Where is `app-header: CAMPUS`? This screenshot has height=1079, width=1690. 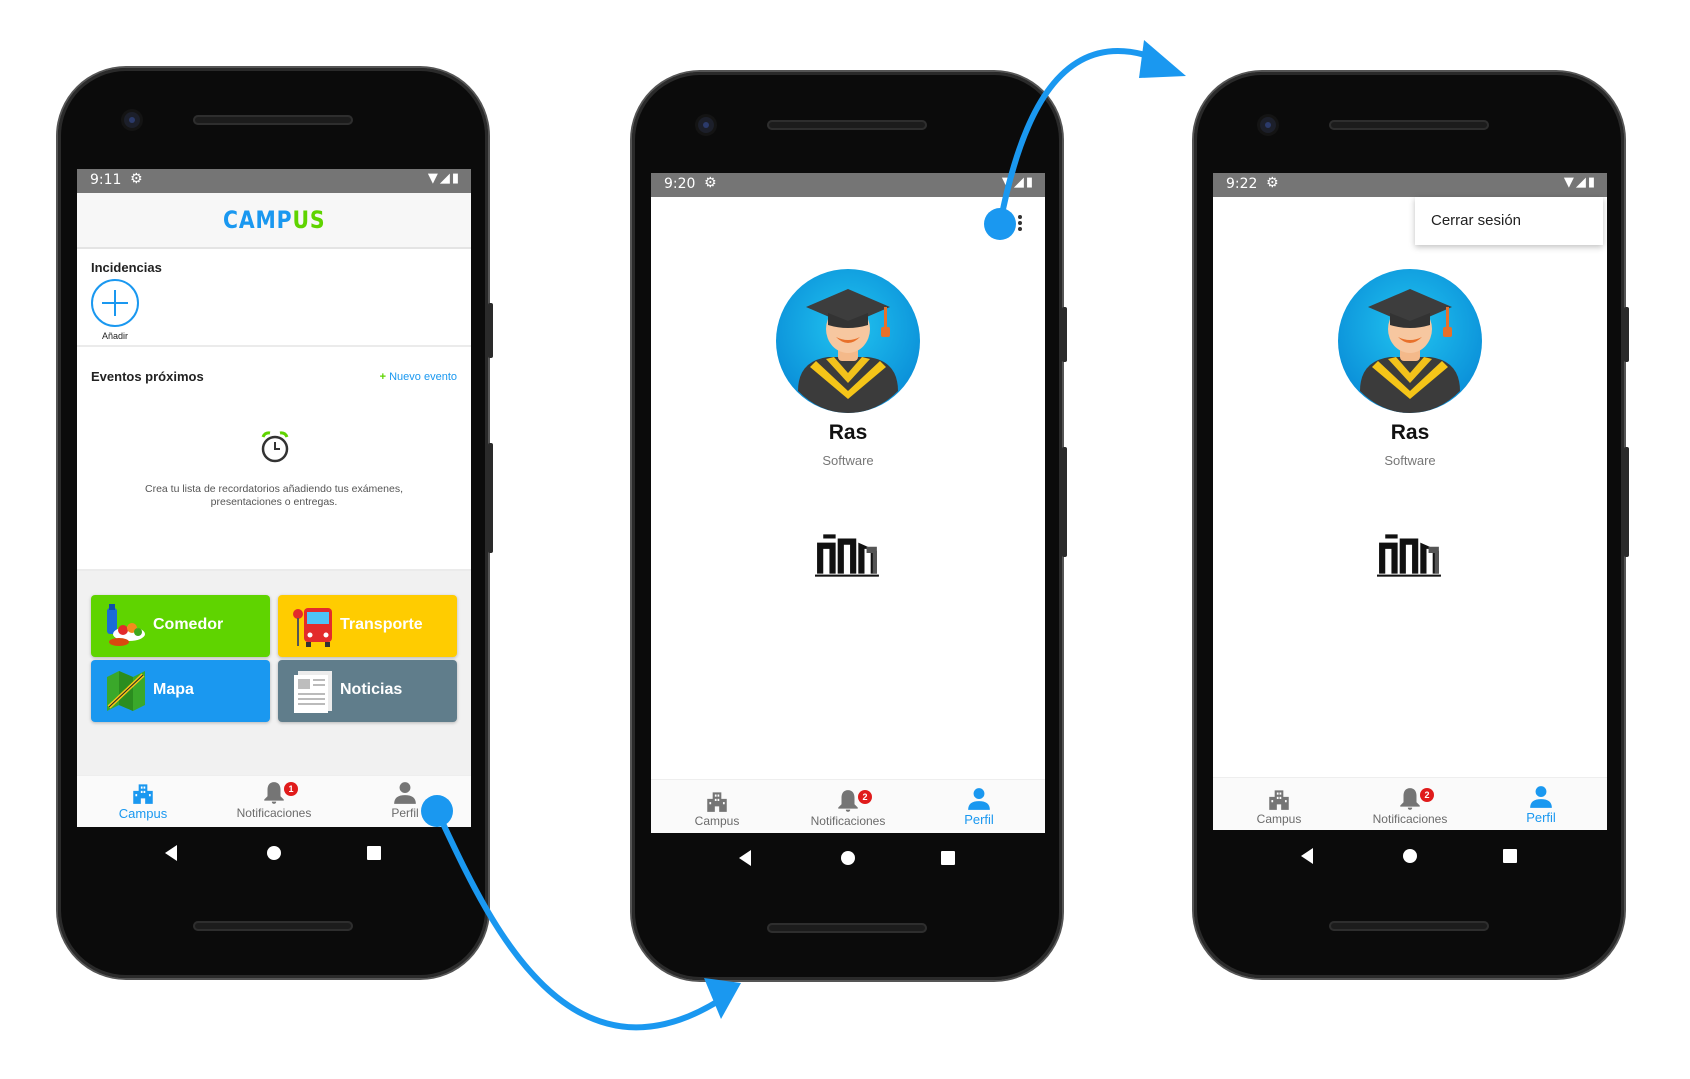
app-header: CAMPUS is located at coordinates (274, 221).